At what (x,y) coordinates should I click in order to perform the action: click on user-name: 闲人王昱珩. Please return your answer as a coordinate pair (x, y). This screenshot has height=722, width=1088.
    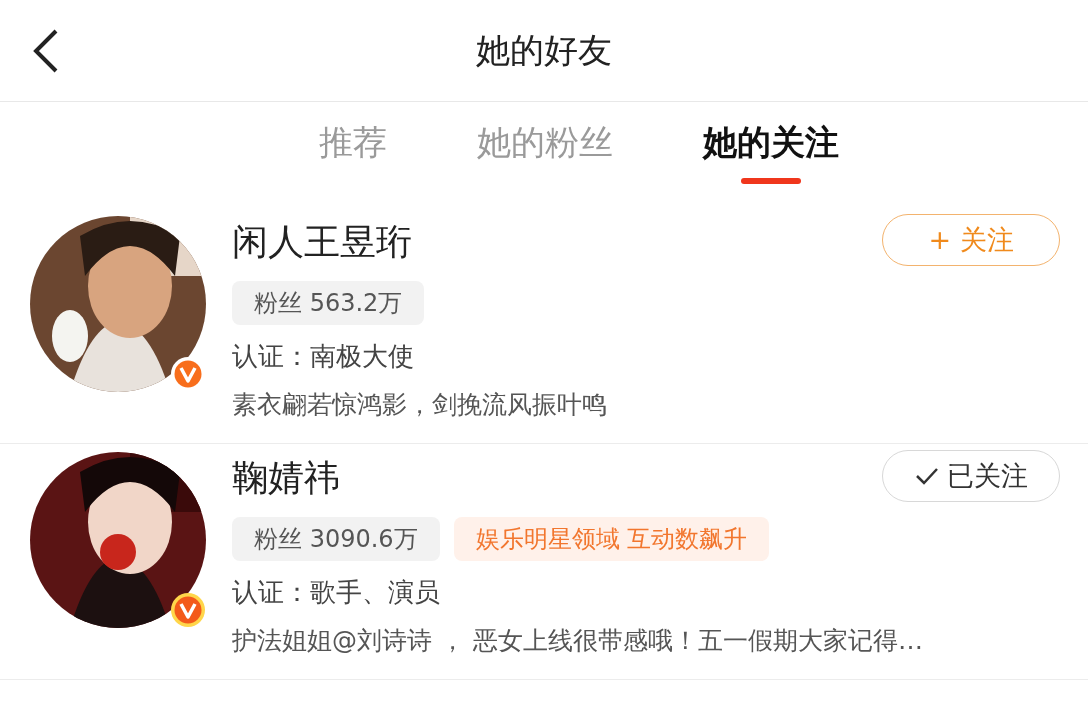
    Looking at the image, I should click on (322, 242).